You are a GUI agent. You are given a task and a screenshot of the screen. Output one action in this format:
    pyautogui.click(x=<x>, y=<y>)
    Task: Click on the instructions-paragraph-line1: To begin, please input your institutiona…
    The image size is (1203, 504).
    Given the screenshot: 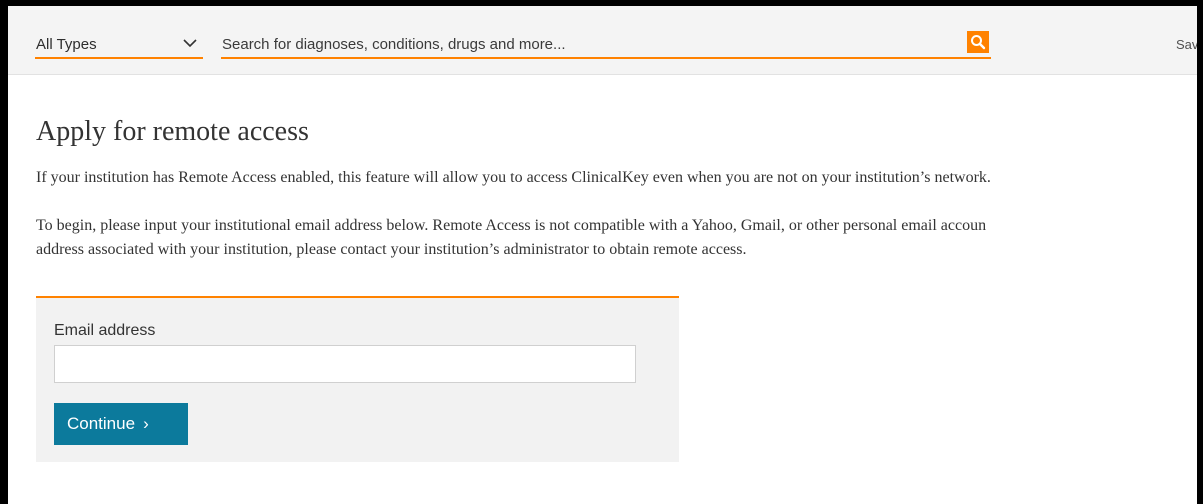 What is the action you would take?
    pyautogui.click(x=511, y=225)
    